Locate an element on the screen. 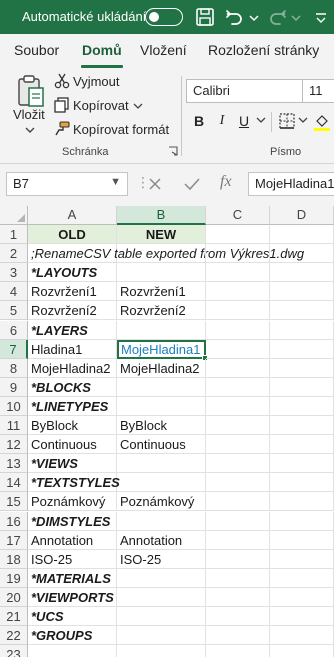  row-header-3: 3 is located at coordinates (14, 273).